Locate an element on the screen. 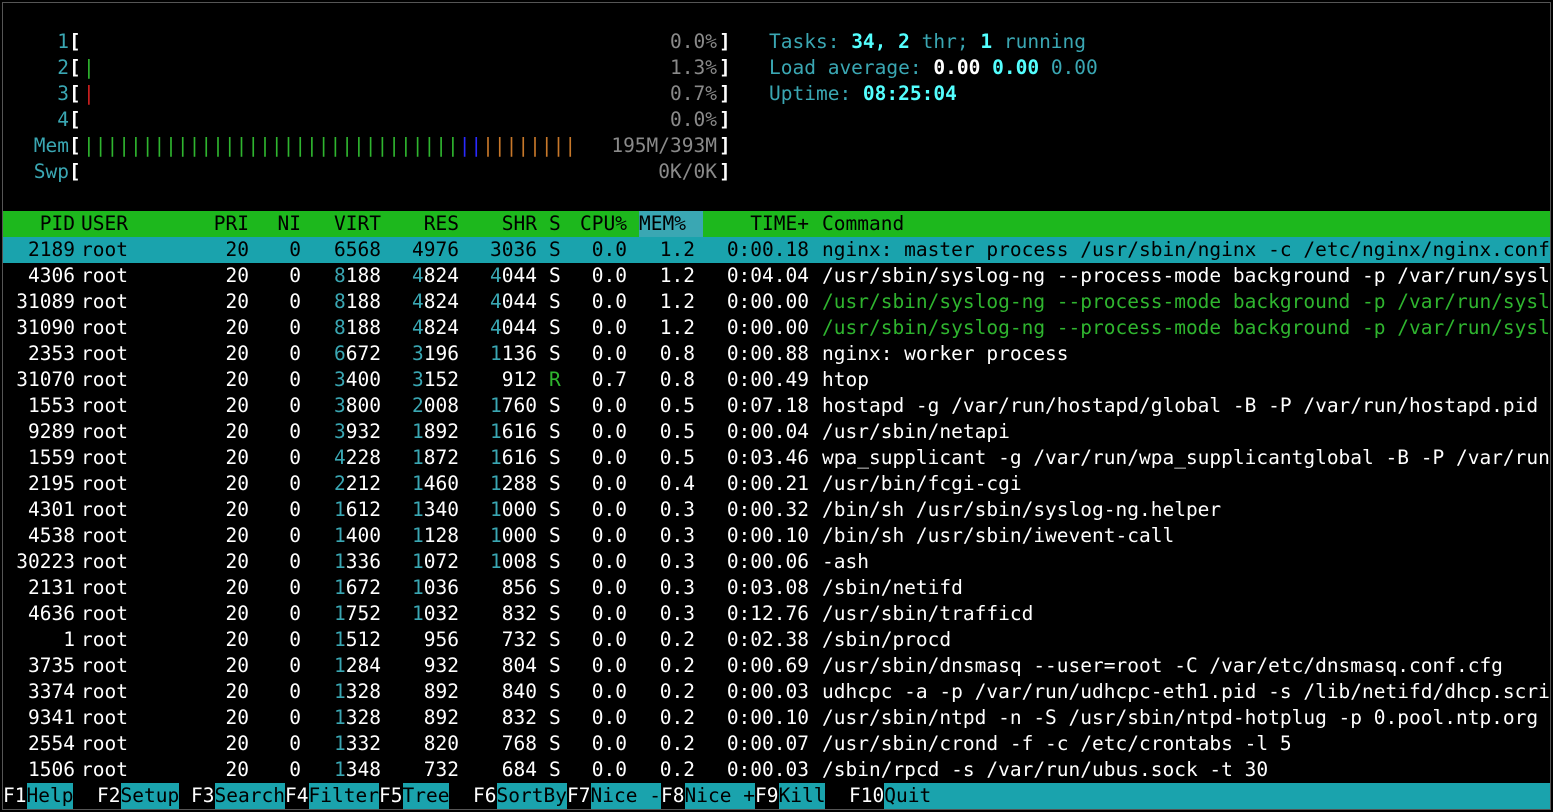 The height and width of the screenshot is (812, 1553). cell-virt: 1512 is located at coordinates (357, 639).